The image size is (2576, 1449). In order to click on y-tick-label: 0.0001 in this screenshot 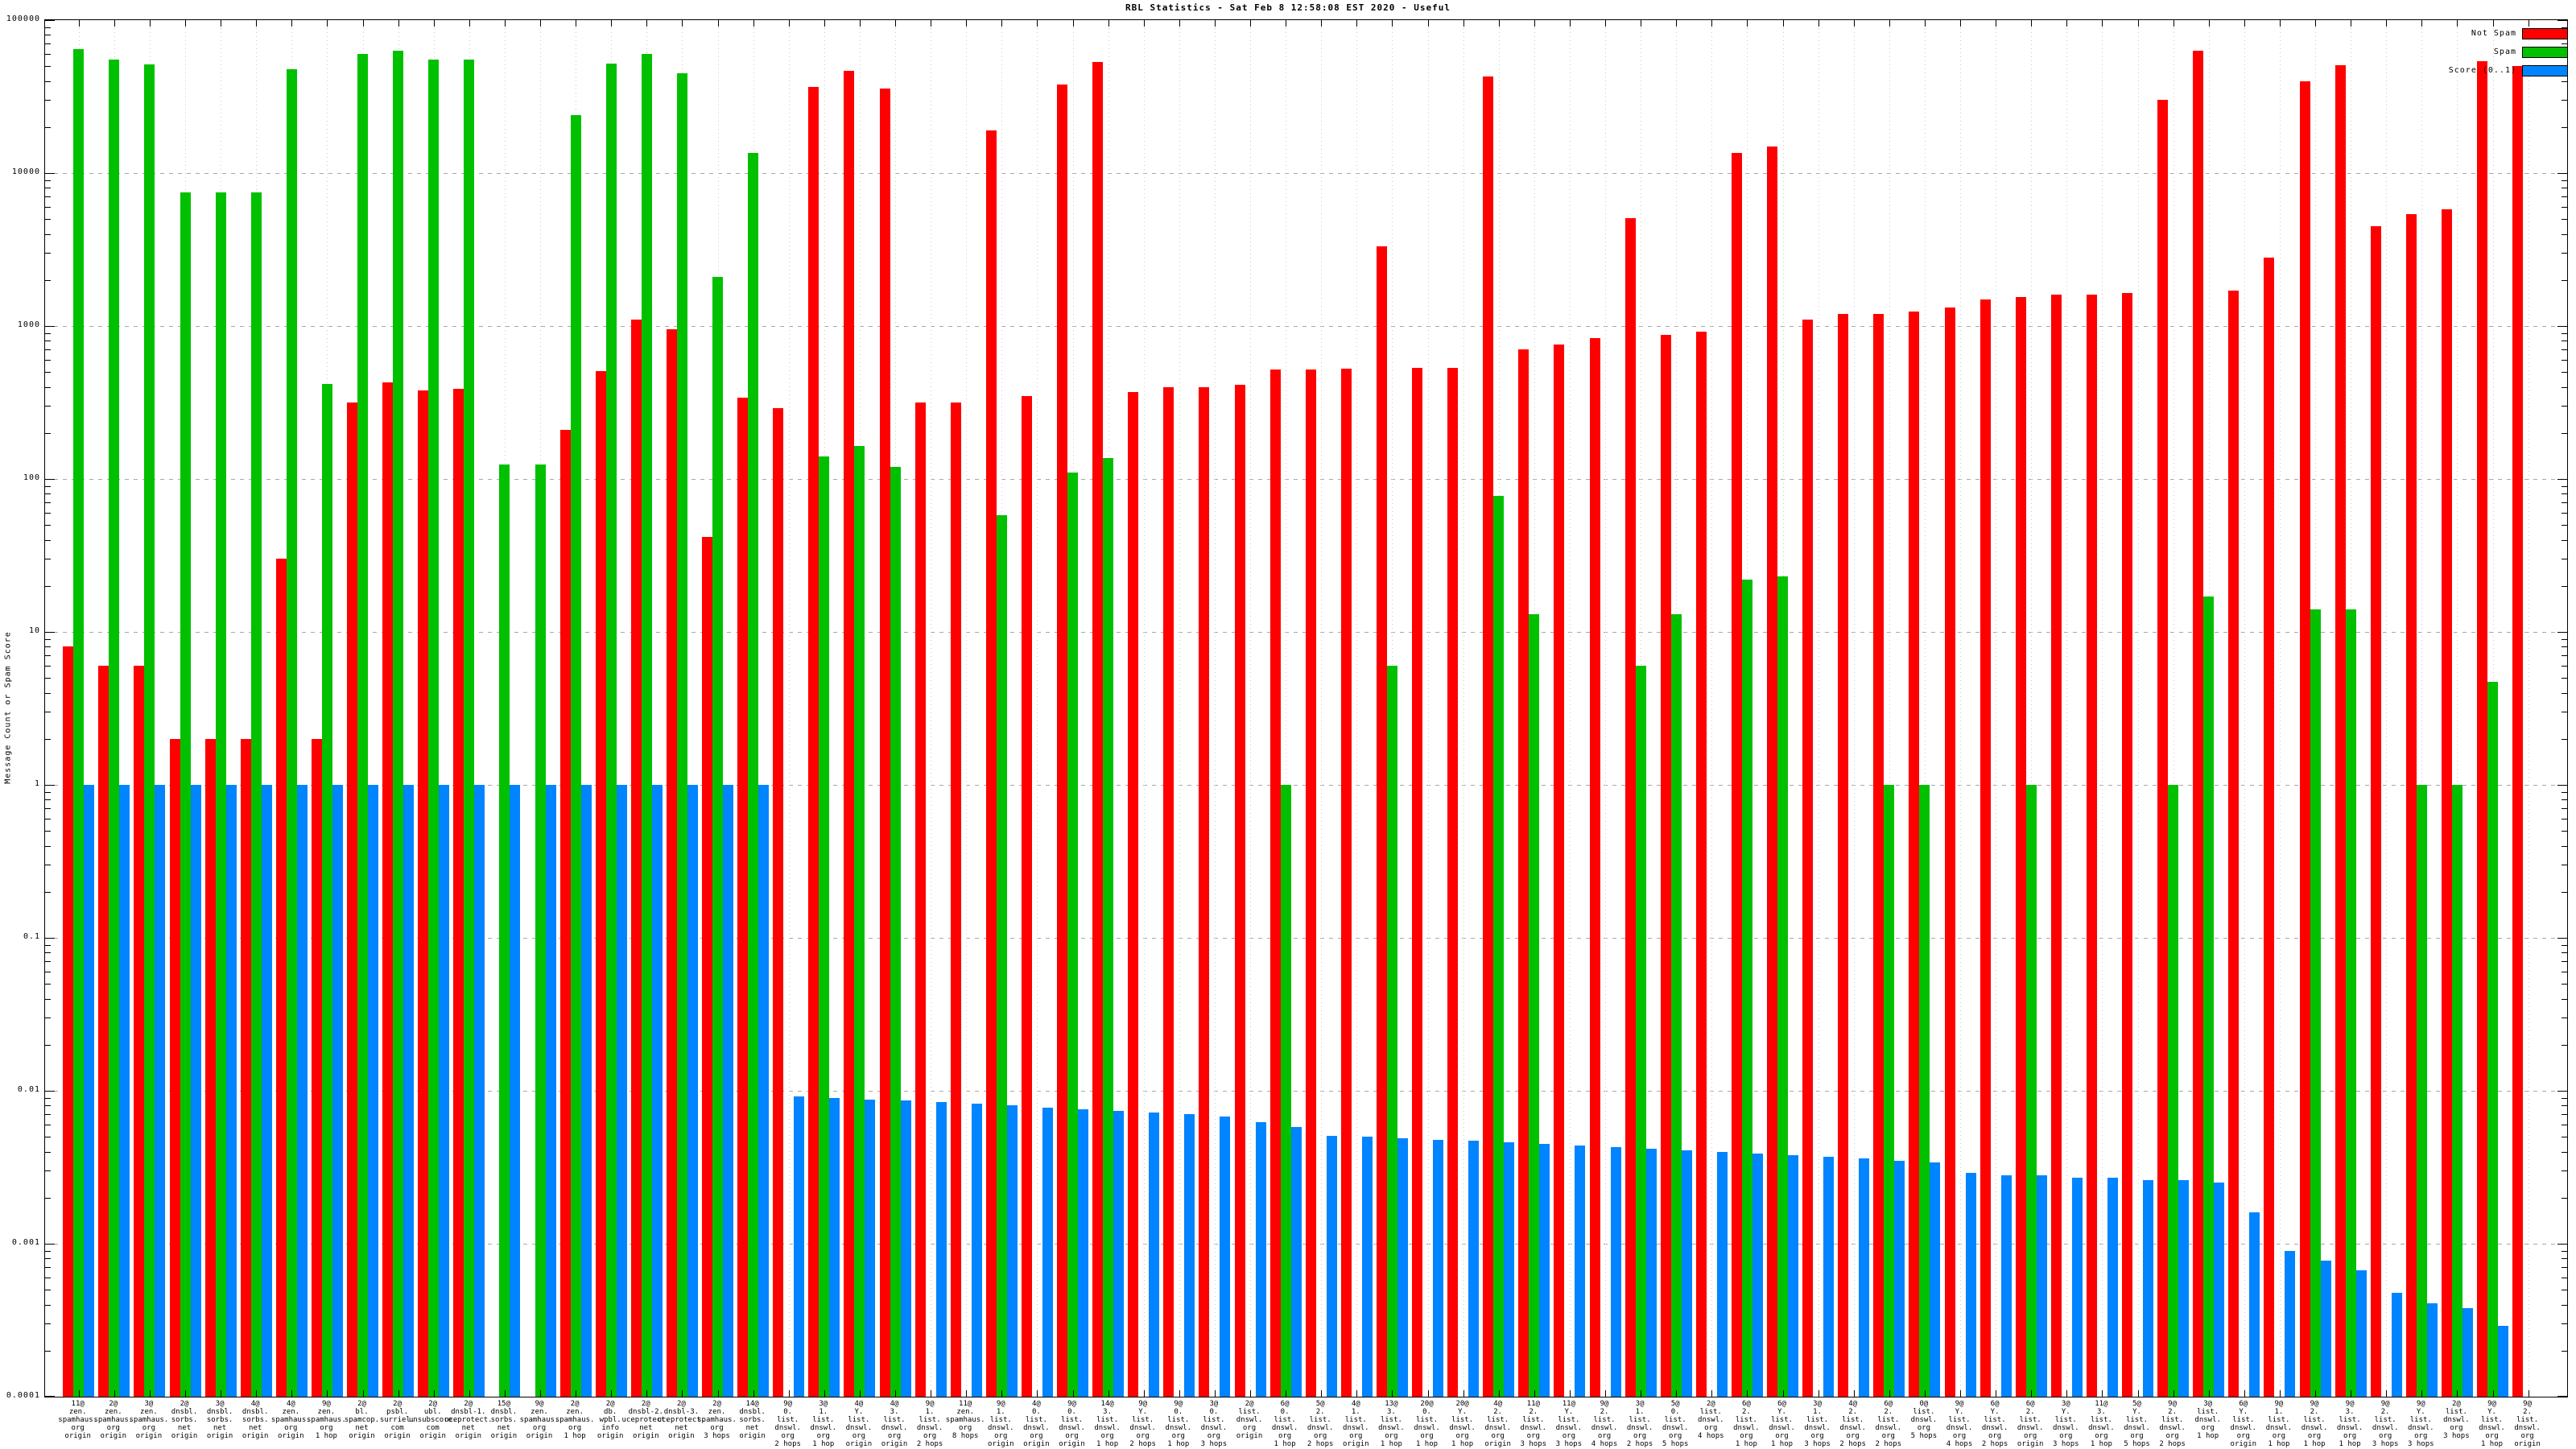, I will do `click(23, 1395)`.